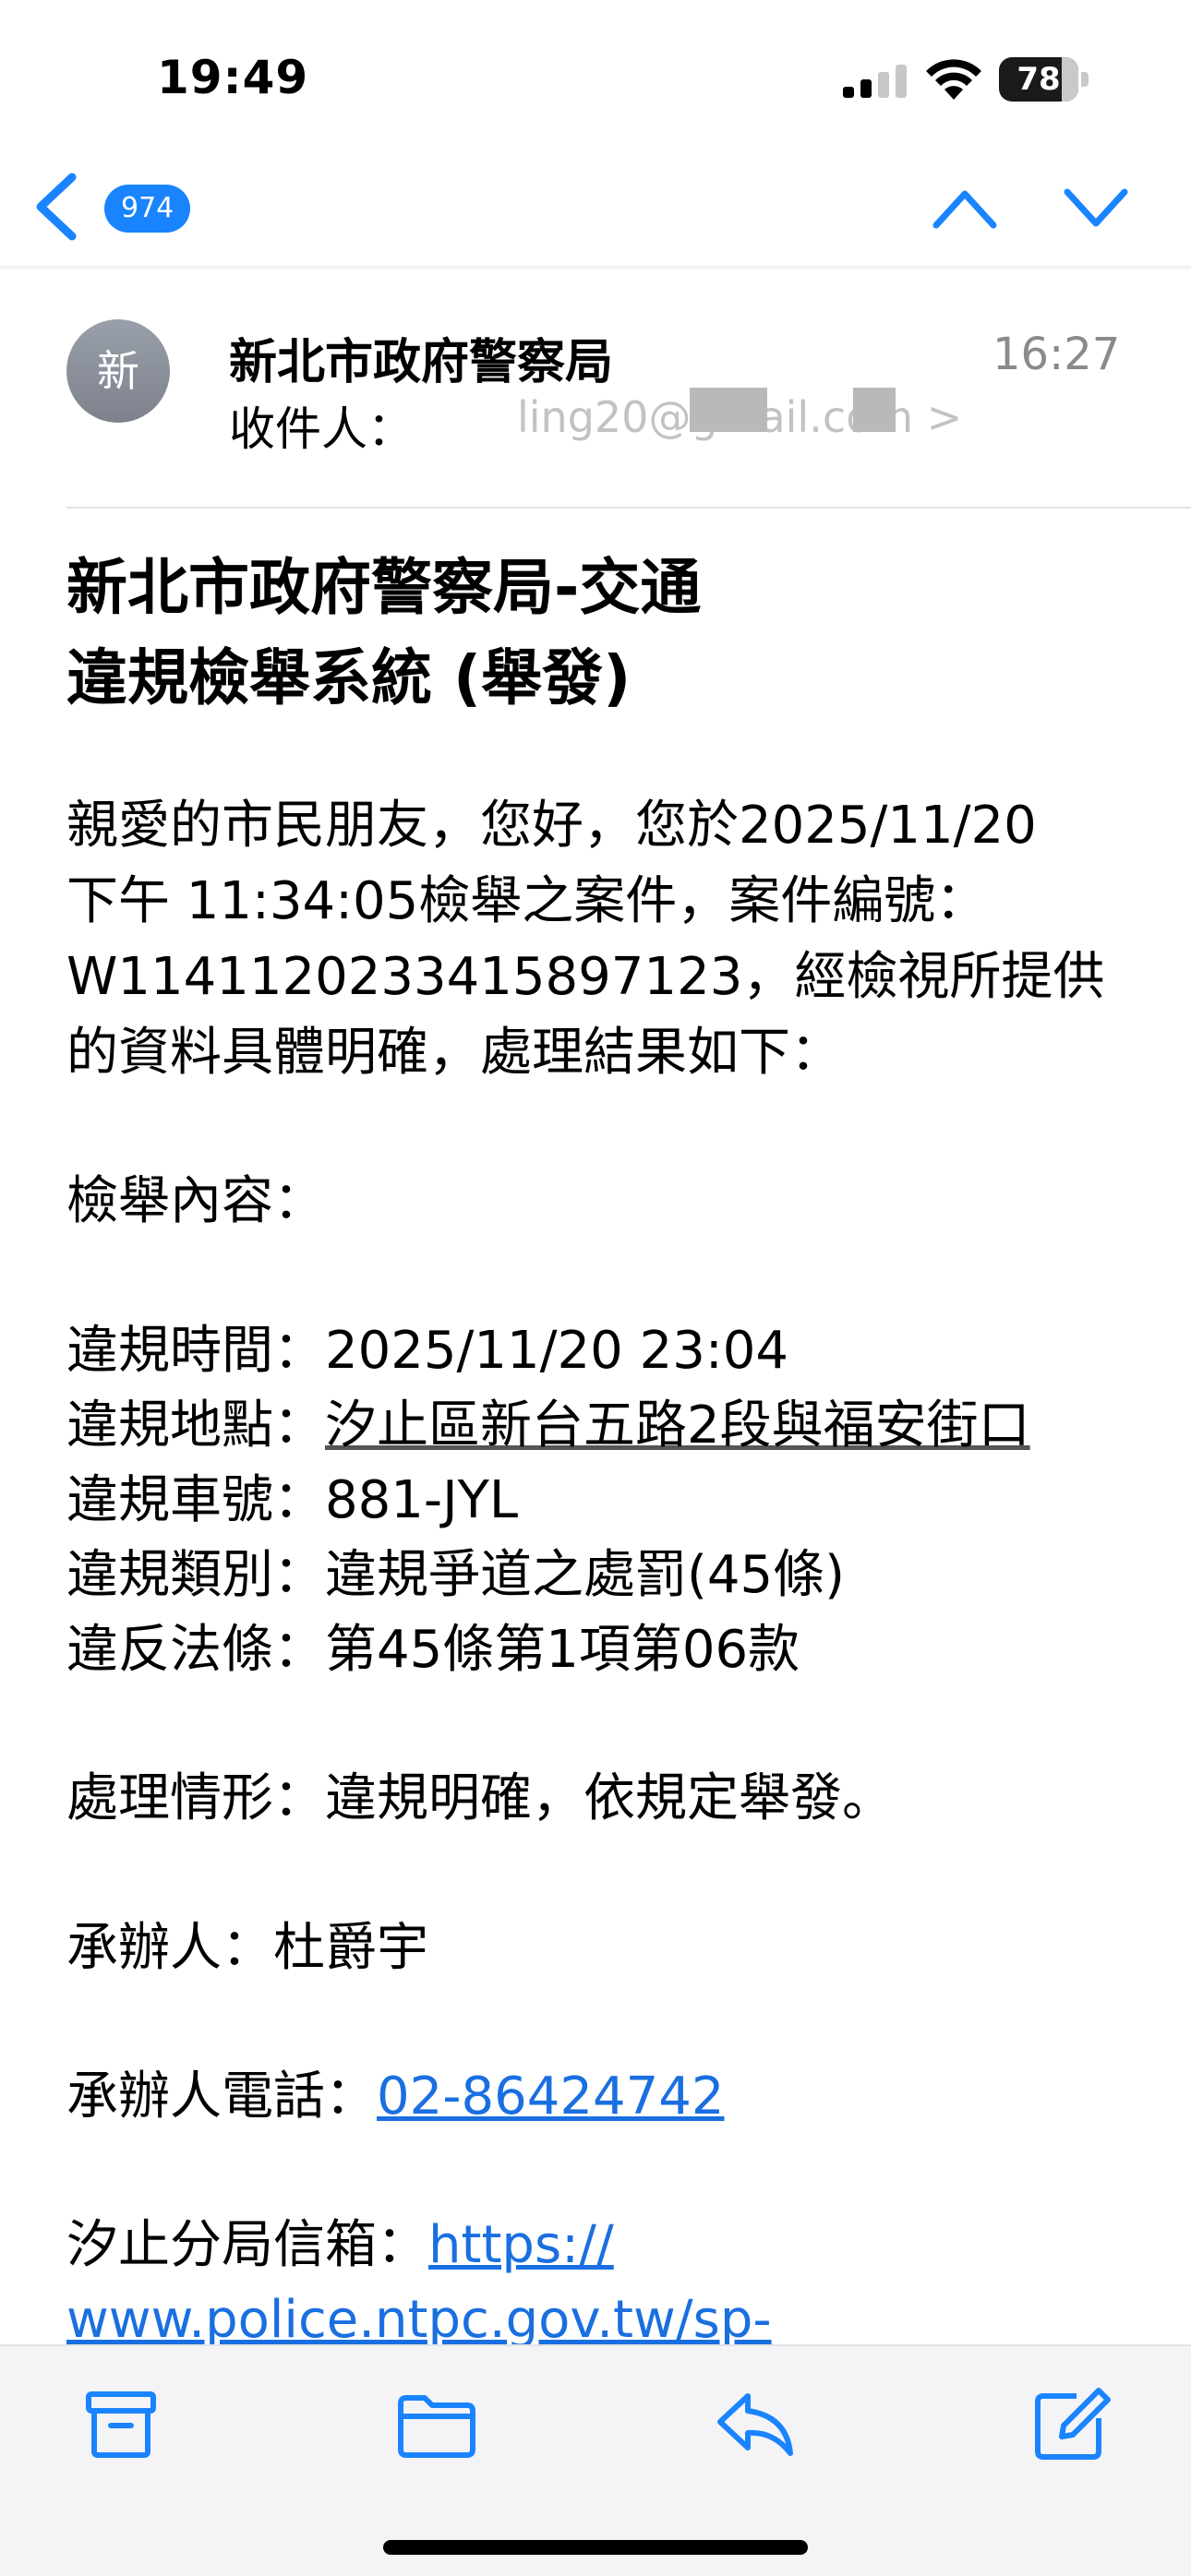  What do you see at coordinates (1096, 208) in the screenshot?
I see `next-message-icon` at bounding box center [1096, 208].